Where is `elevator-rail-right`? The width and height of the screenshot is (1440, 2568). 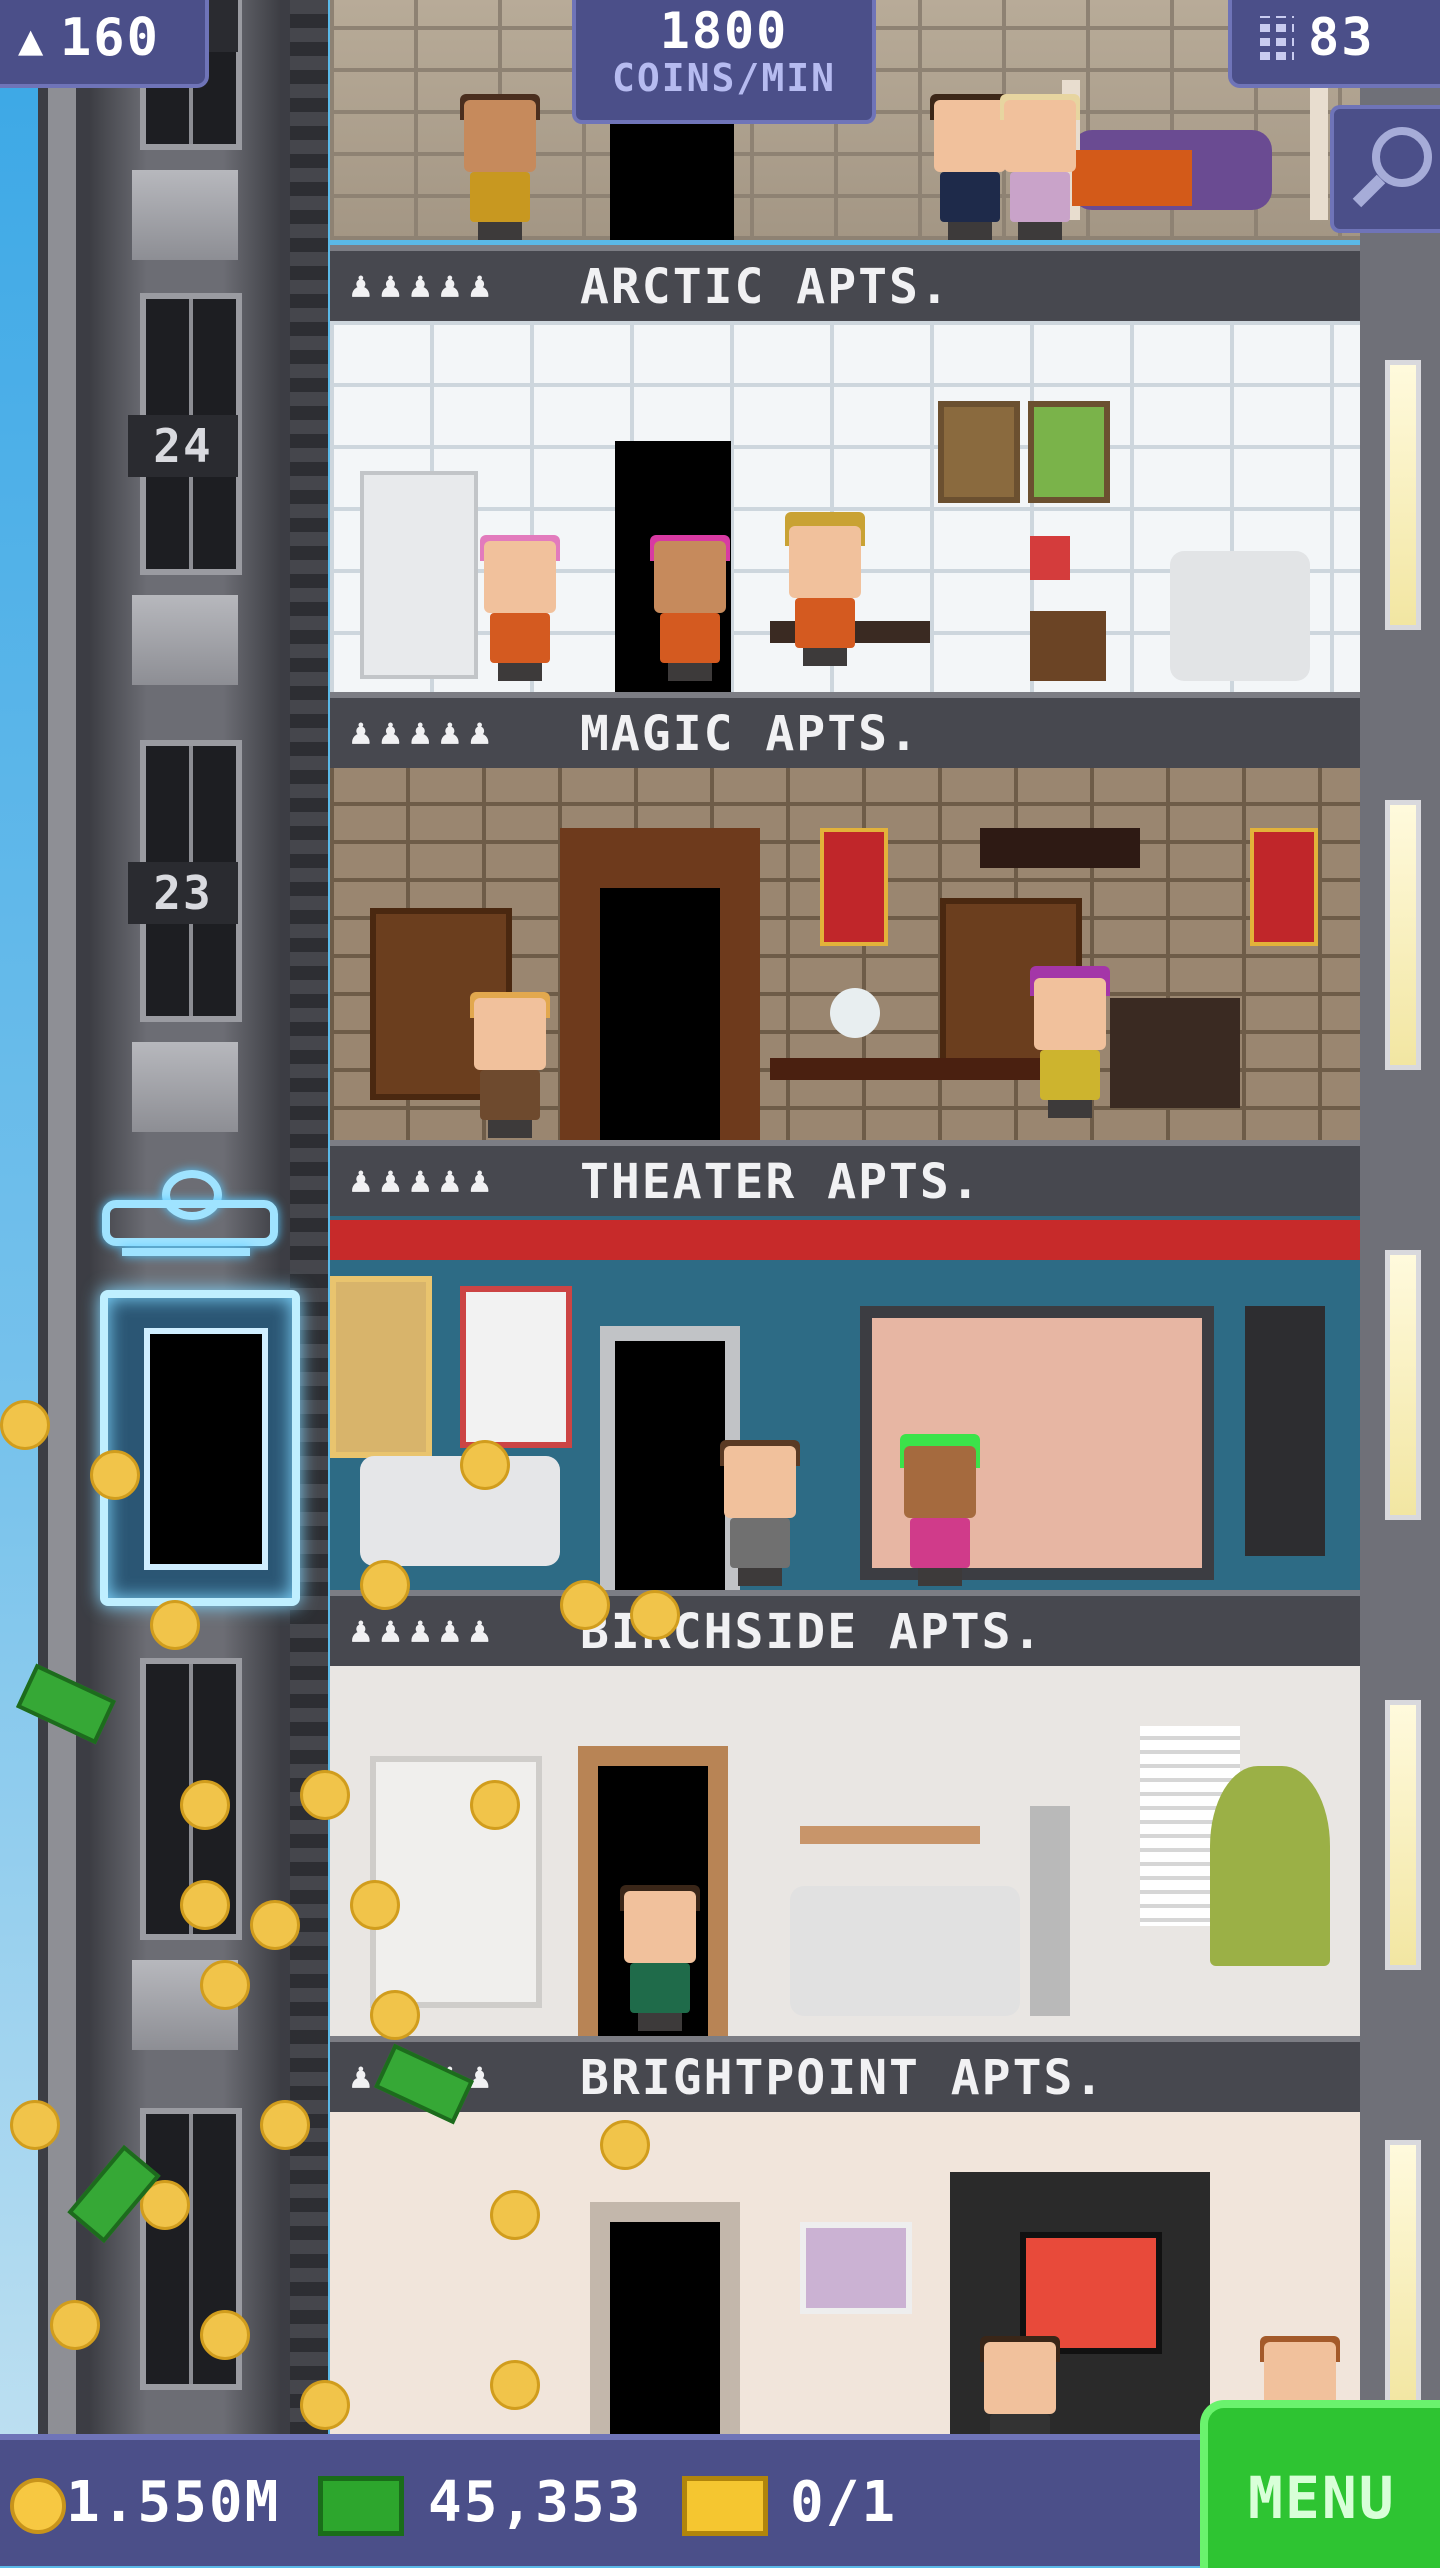 elevator-rail-right is located at coordinates (309, 1220).